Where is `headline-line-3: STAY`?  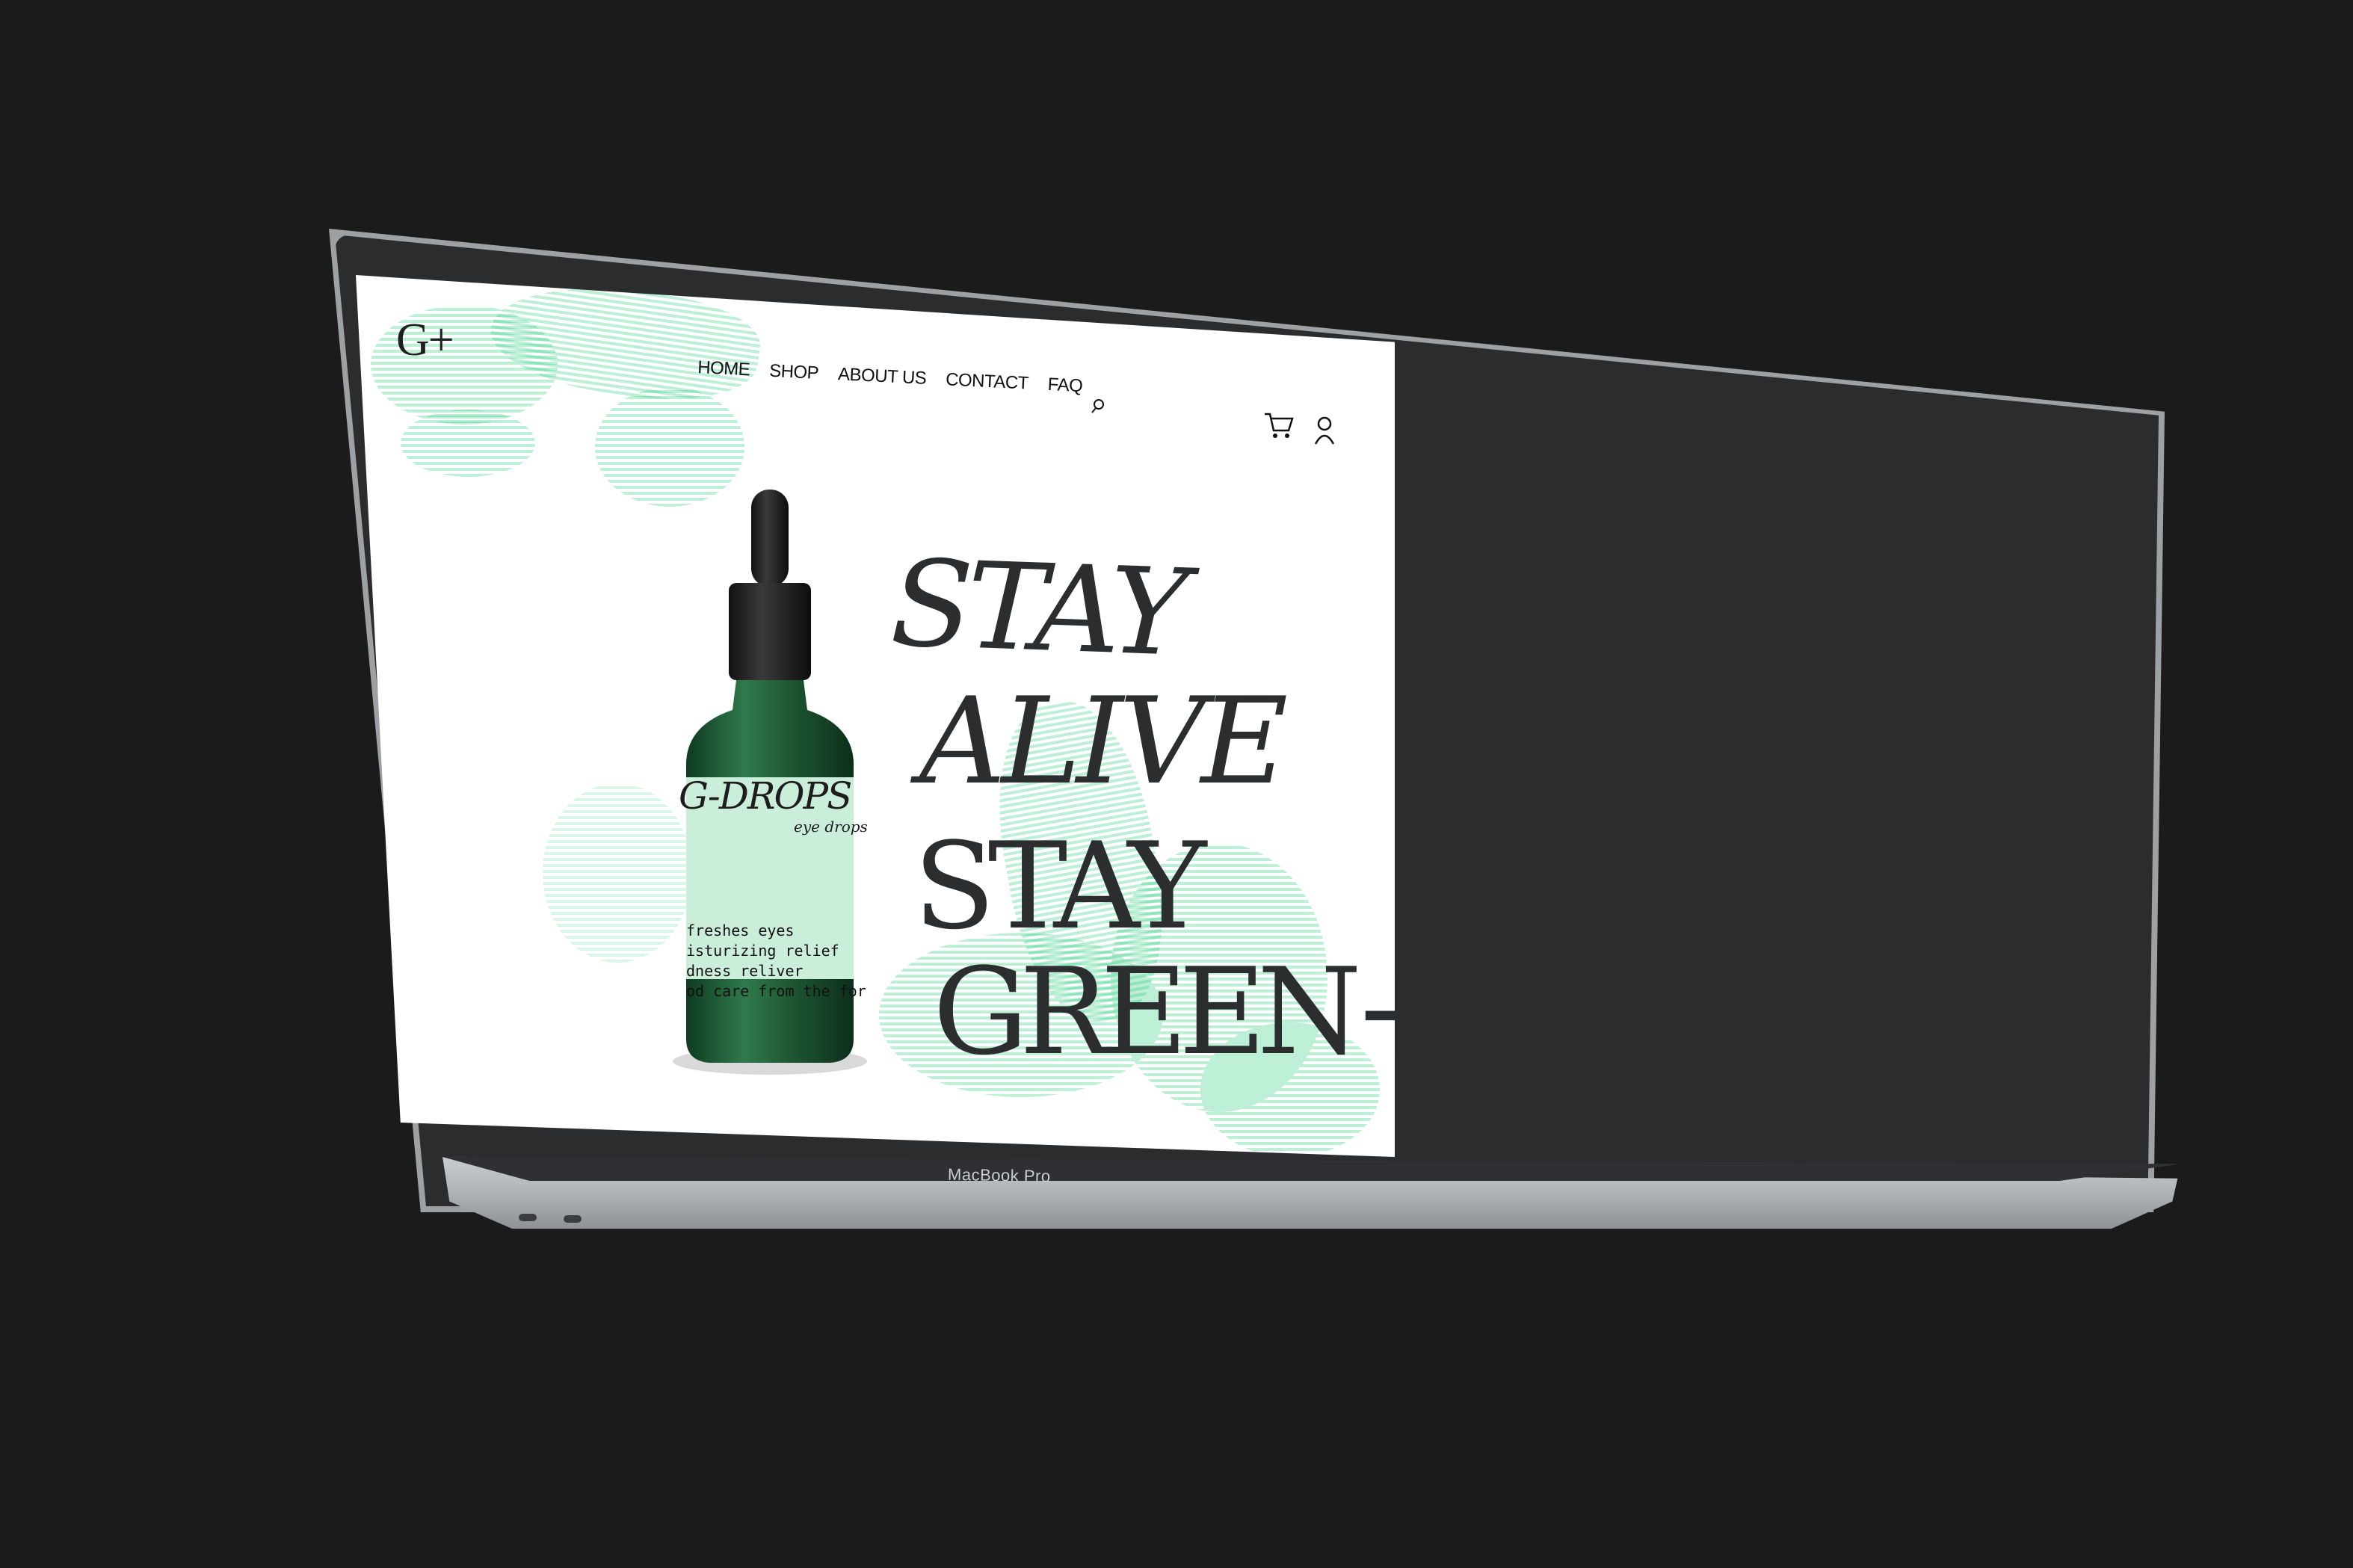
headline-line-3: STAY is located at coordinates (1060, 886).